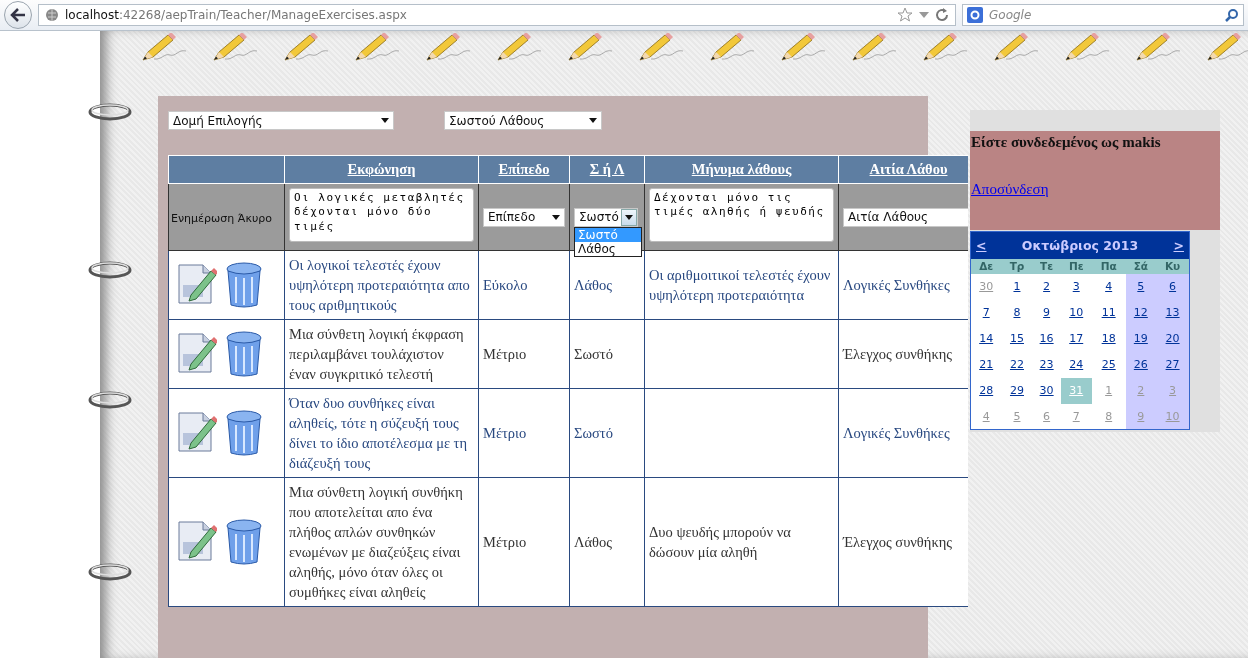  Describe the element at coordinates (905, 217) in the screenshot. I see `error-cause-select: Αιτία Λάθους` at that location.